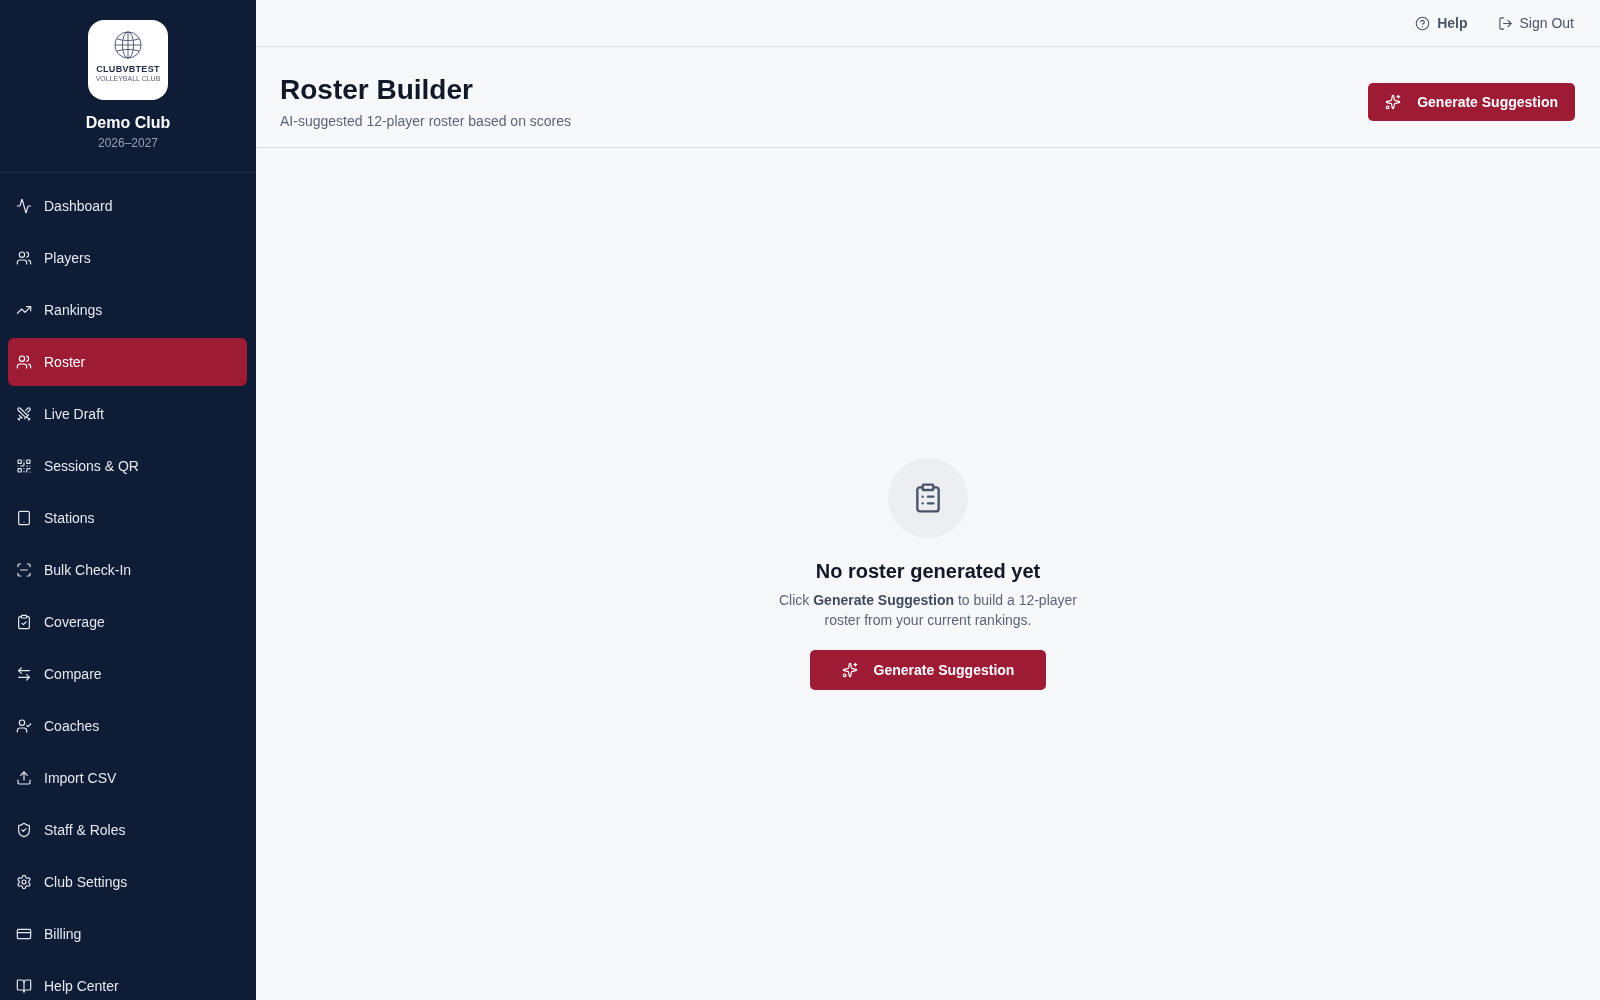  I want to click on nav-item: Club Settings, so click(127, 882).